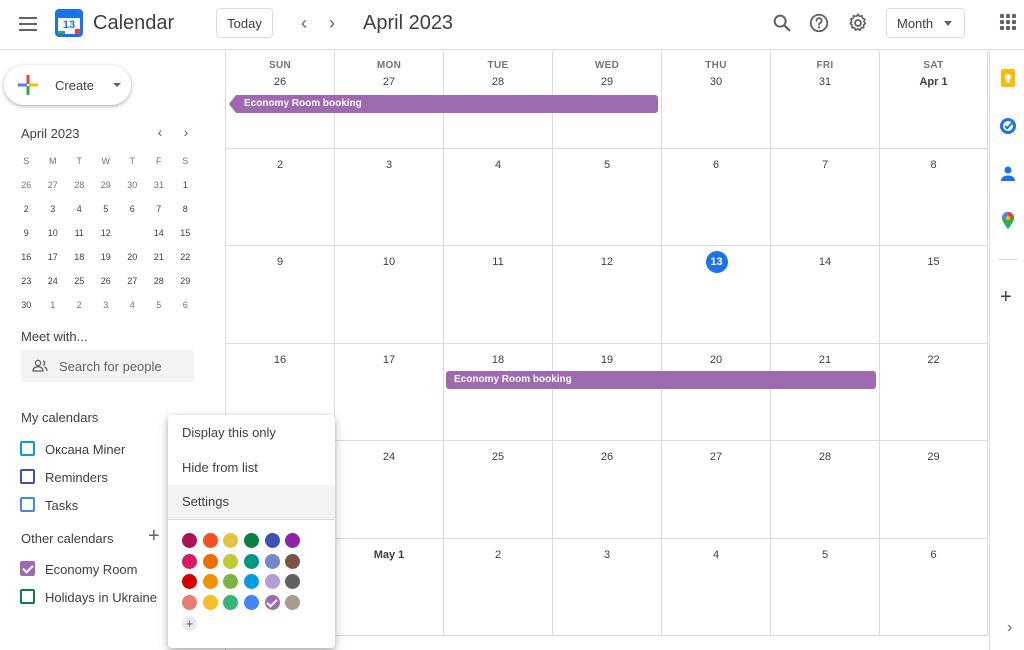  What do you see at coordinates (716, 100) in the screenshot?
I see `day-cell: THU 30` at bounding box center [716, 100].